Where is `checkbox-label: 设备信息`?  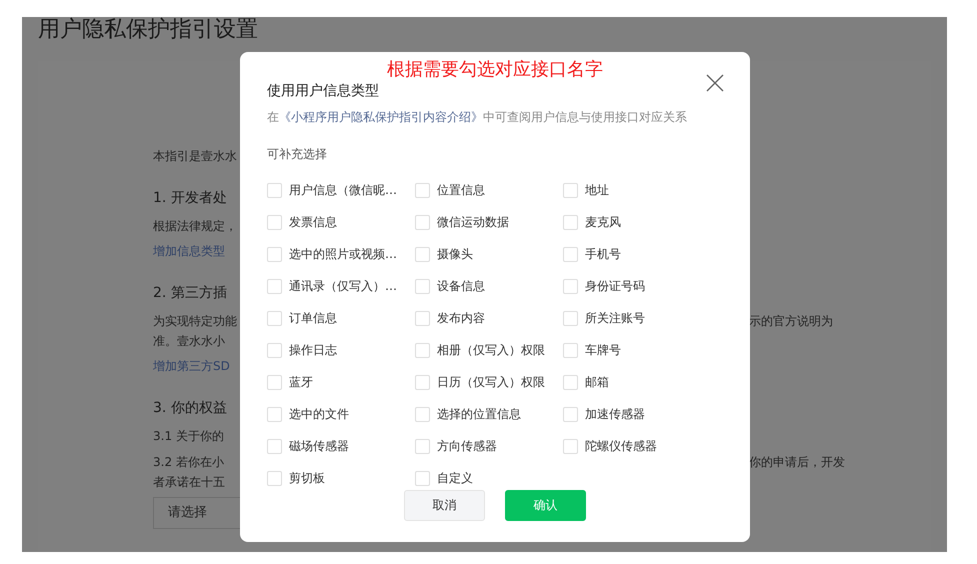
checkbox-label: 设备信息 is located at coordinates (461, 286).